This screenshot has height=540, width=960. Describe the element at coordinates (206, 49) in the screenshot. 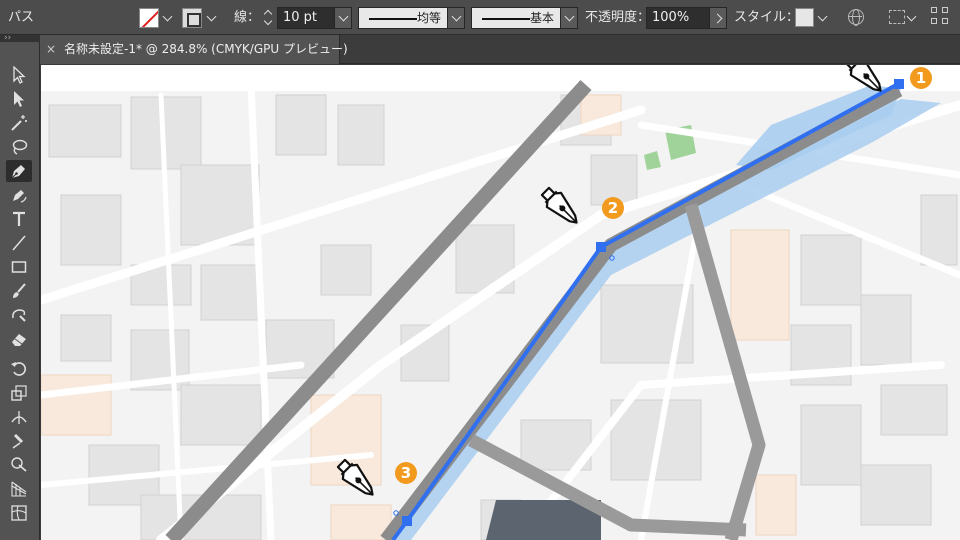

I see `document-tab-title: 名称未設定-1* @ 284.8% (CMYK/GPU プレビュー)` at that location.